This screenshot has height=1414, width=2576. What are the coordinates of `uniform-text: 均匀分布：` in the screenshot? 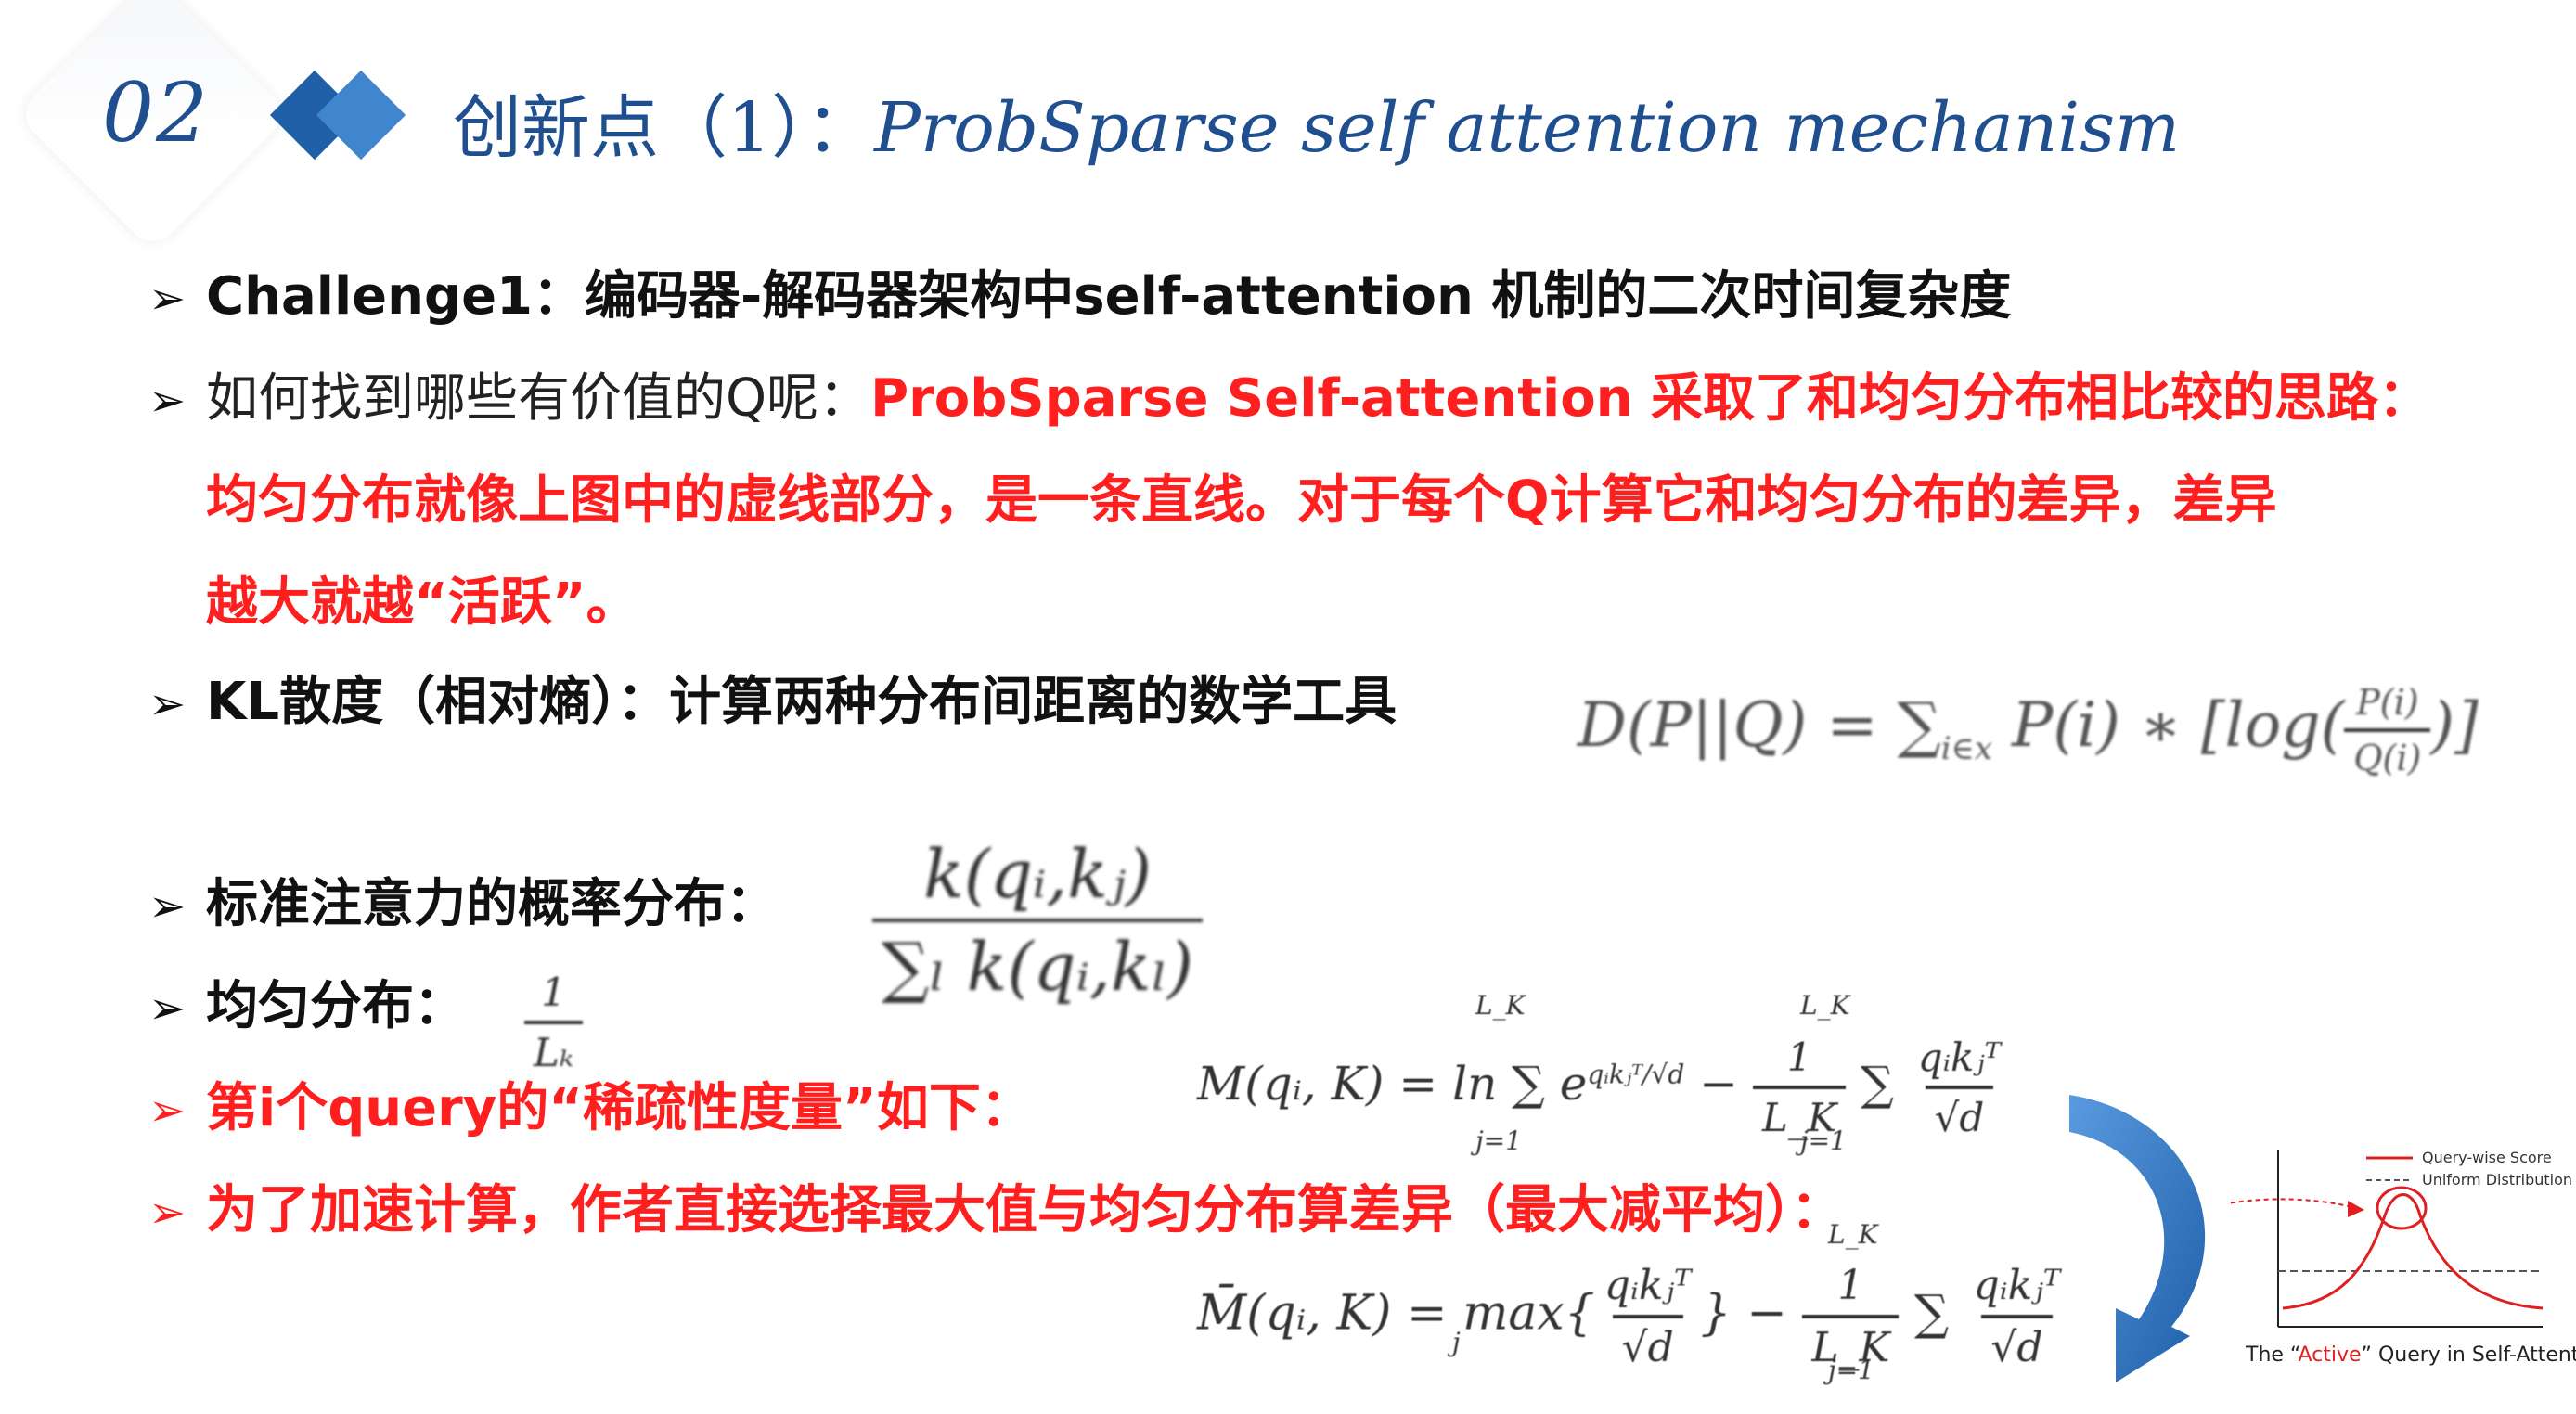 It's located at (336, 1006).